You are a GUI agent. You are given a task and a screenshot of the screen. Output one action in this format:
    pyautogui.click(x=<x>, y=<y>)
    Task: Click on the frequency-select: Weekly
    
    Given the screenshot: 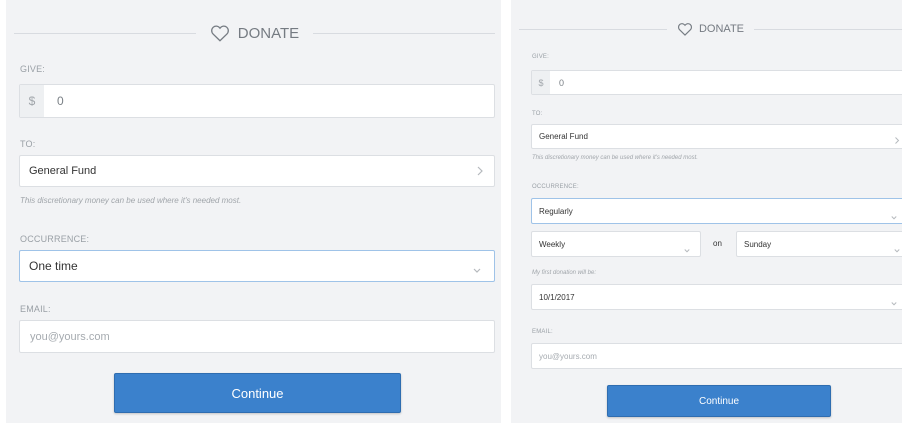 What is the action you would take?
    pyautogui.click(x=616, y=244)
    